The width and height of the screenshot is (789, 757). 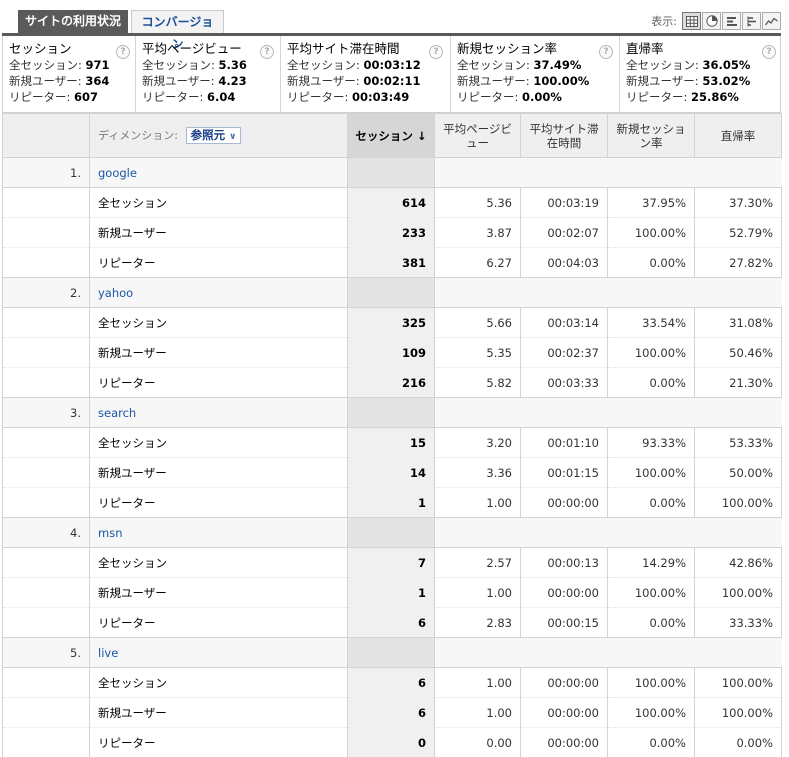 I want to click on bounce-value: 50.46%, so click(x=738, y=352).